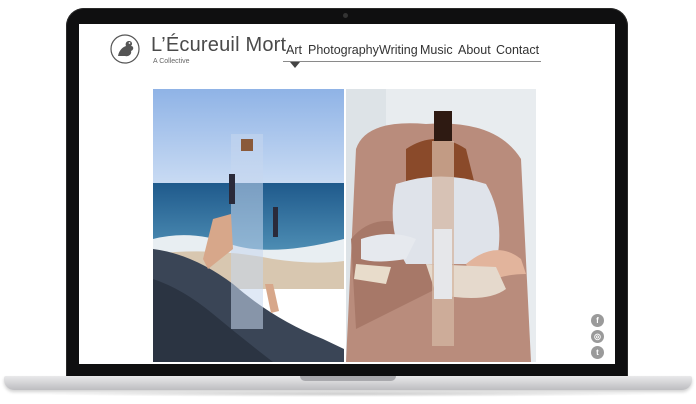 This screenshot has height=404, width=696. I want to click on nav-item-writing: Writing, so click(398, 50).